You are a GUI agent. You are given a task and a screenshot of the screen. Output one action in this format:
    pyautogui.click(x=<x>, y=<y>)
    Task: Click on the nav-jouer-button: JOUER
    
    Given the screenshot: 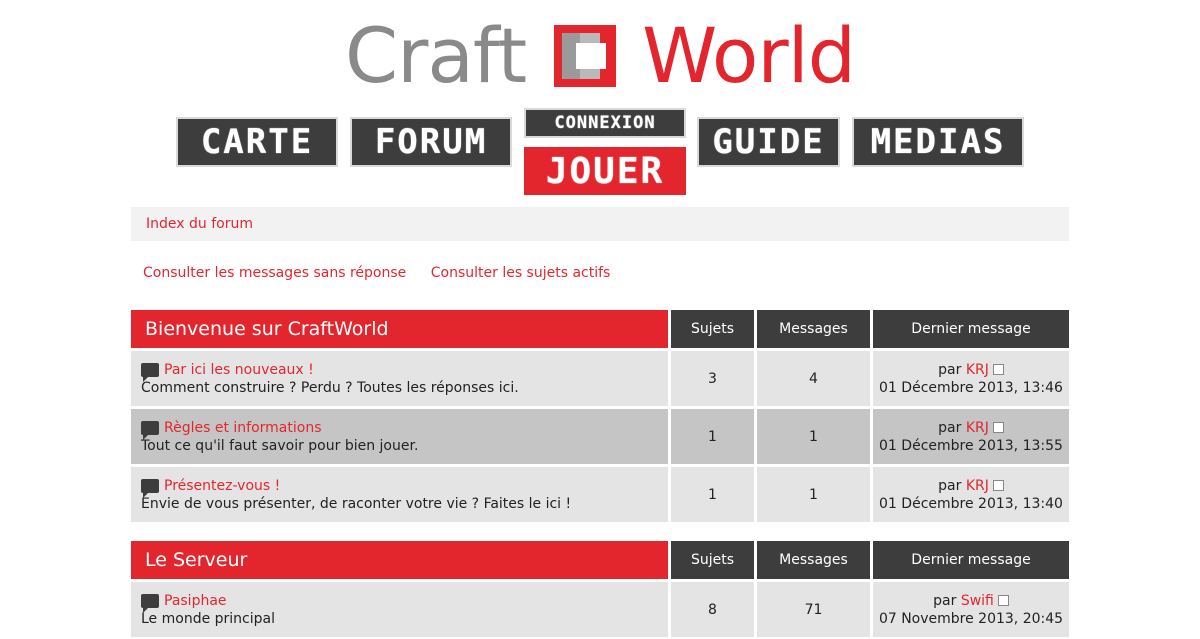 What is the action you would take?
    pyautogui.click(x=605, y=171)
    